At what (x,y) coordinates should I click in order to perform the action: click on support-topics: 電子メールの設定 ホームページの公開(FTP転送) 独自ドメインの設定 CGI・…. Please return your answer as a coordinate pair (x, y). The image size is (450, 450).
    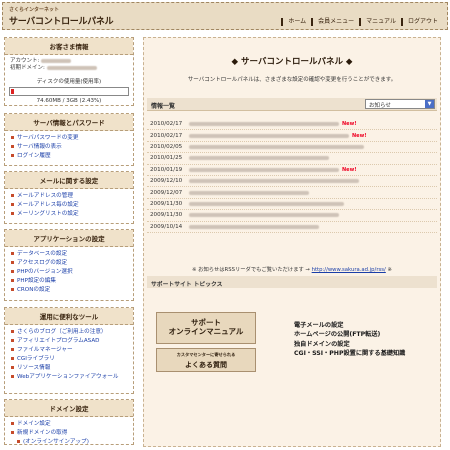
    Looking at the image, I should click on (349, 339).